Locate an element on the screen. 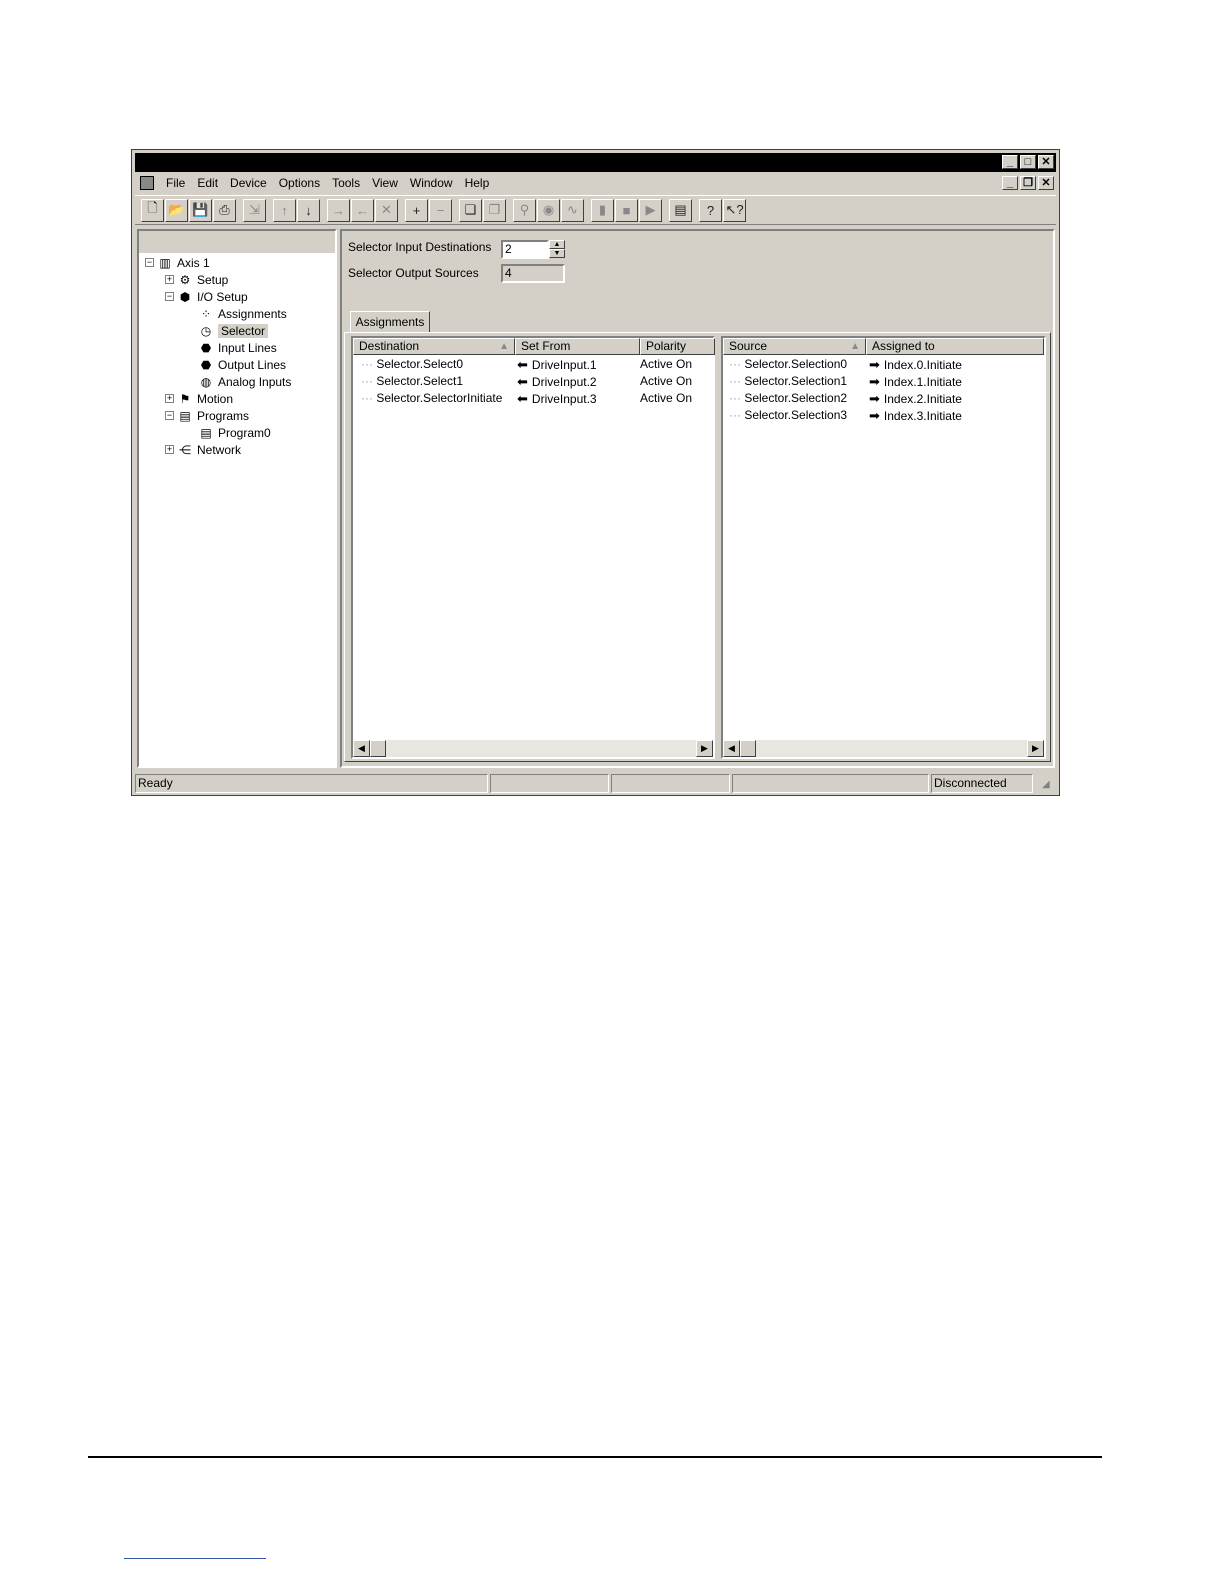 The height and width of the screenshot is (1584, 1224). table-row: ··· Selector.Selection0 is located at coordinates (788, 364).